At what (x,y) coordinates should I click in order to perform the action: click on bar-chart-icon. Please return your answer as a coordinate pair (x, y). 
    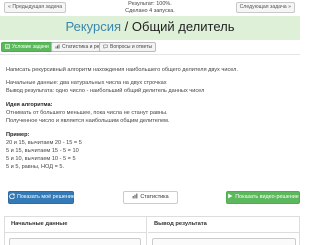
    Looking at the image, I should click on (135, 196).